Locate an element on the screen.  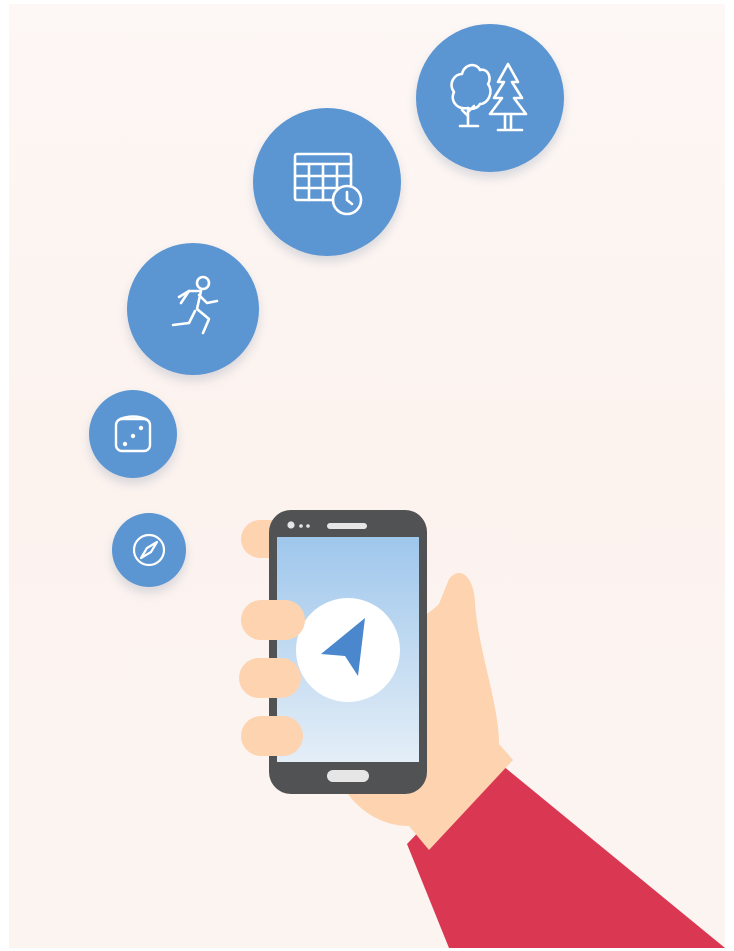
phone-home-button is located at coordinates (348, 776).